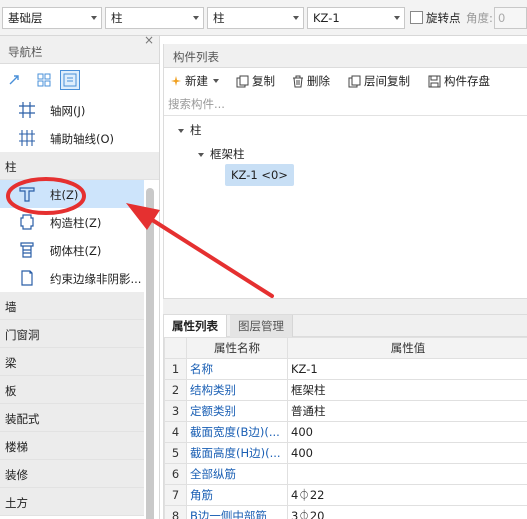 The width and height of the screenshot is (527, 519). What do you see at coordinates (16, 447) in the screenshot?
I see `nav-category-label: 楼梯` at bounding box center [16, 447].